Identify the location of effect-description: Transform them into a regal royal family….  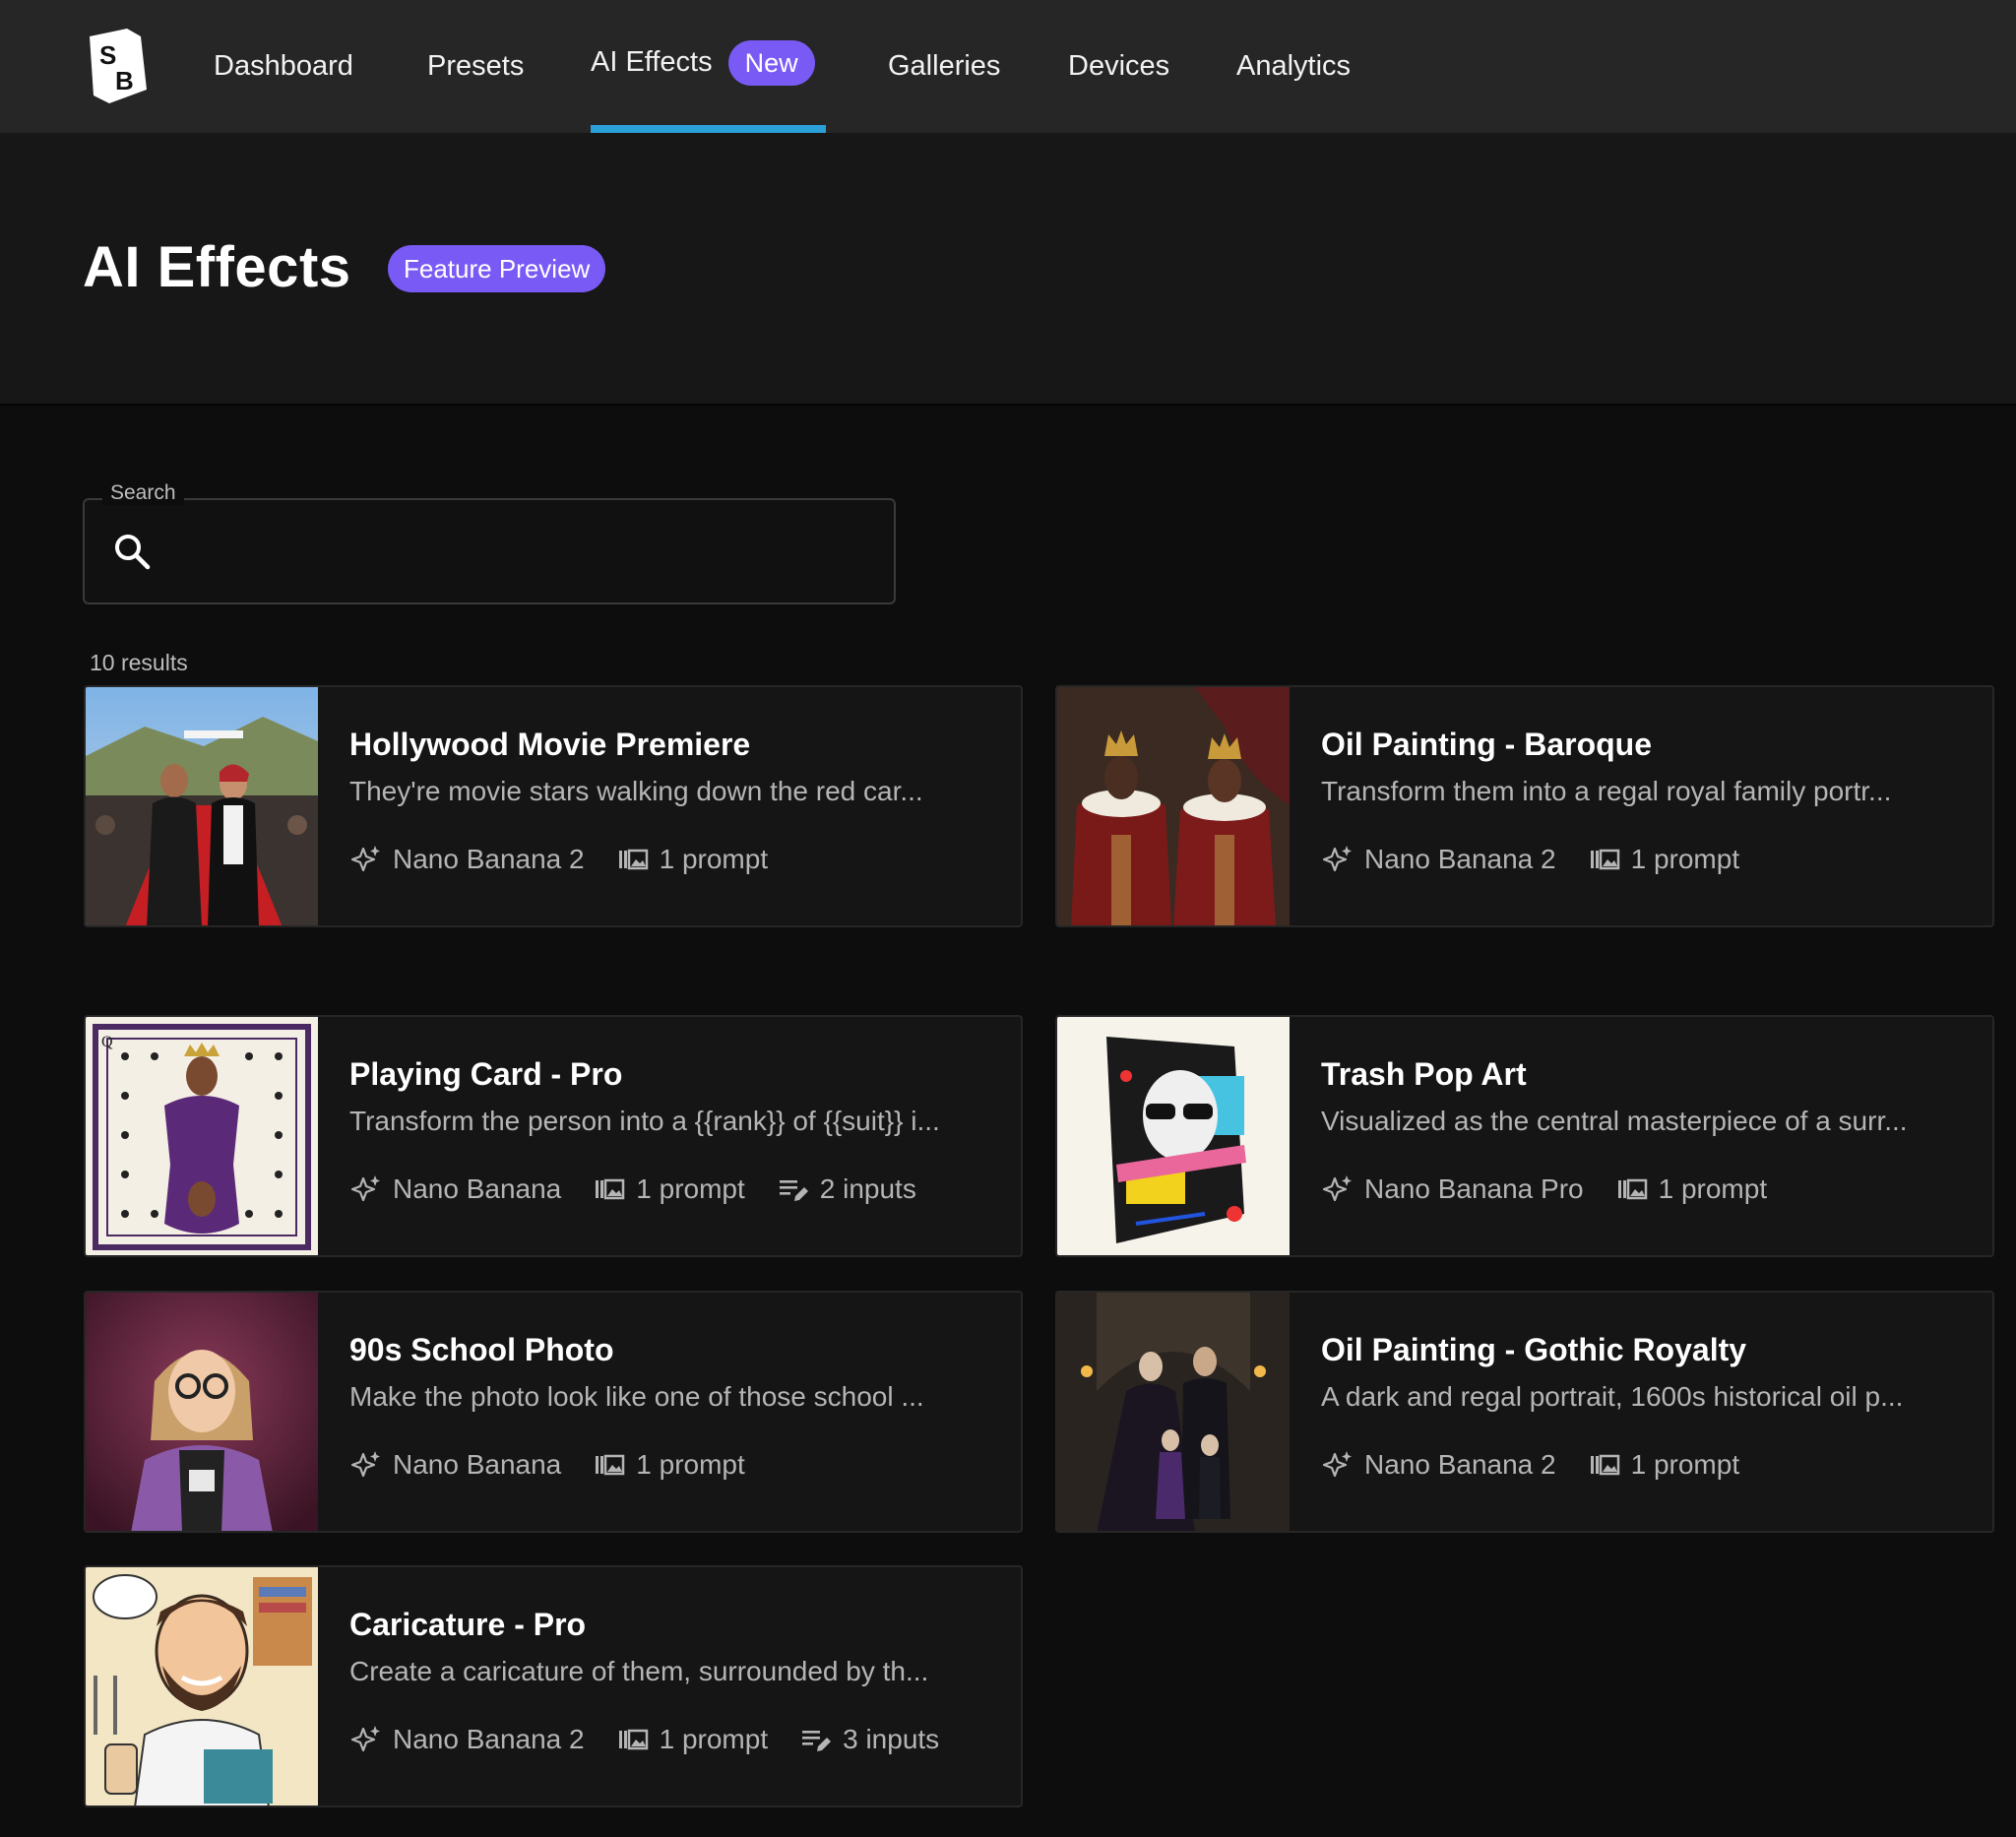
(1606, 791).